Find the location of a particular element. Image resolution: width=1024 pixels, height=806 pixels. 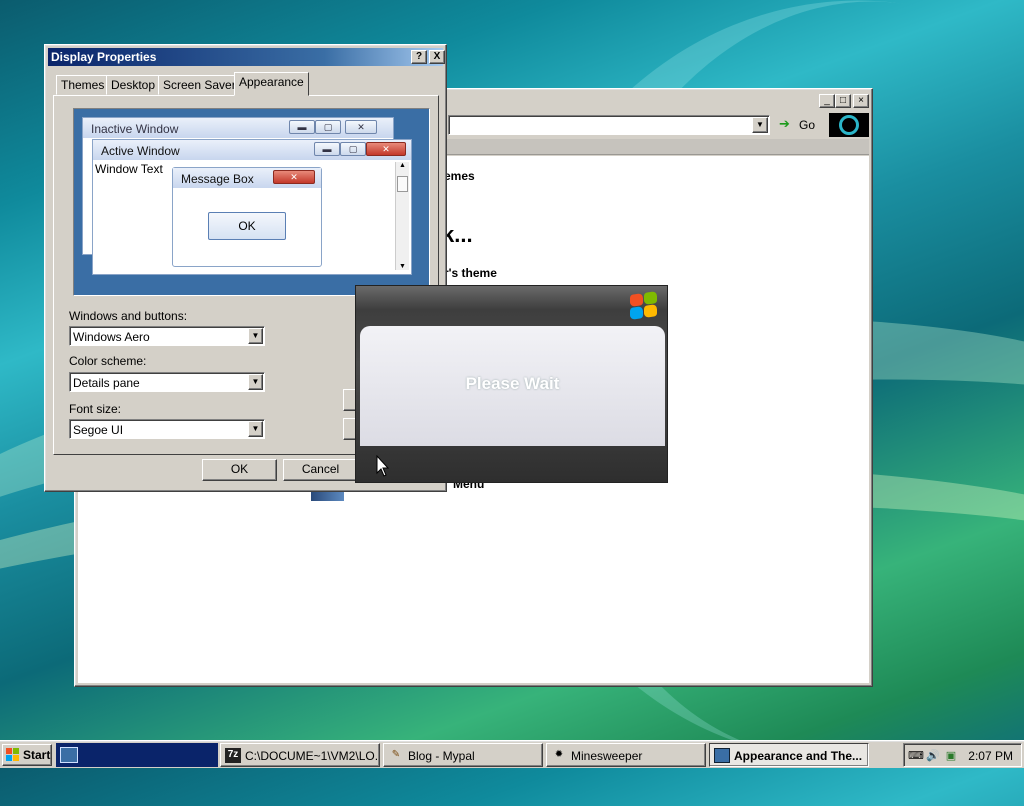

please-wait-splash: Please Wait is located at coordinates (511, 384).